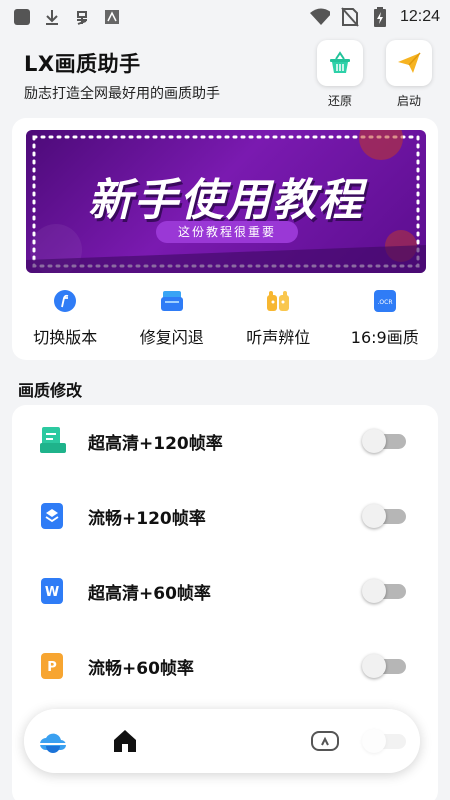 The height and width of the screenshot is (800, 450). I want to click on basket-icon, so click(340, 62).